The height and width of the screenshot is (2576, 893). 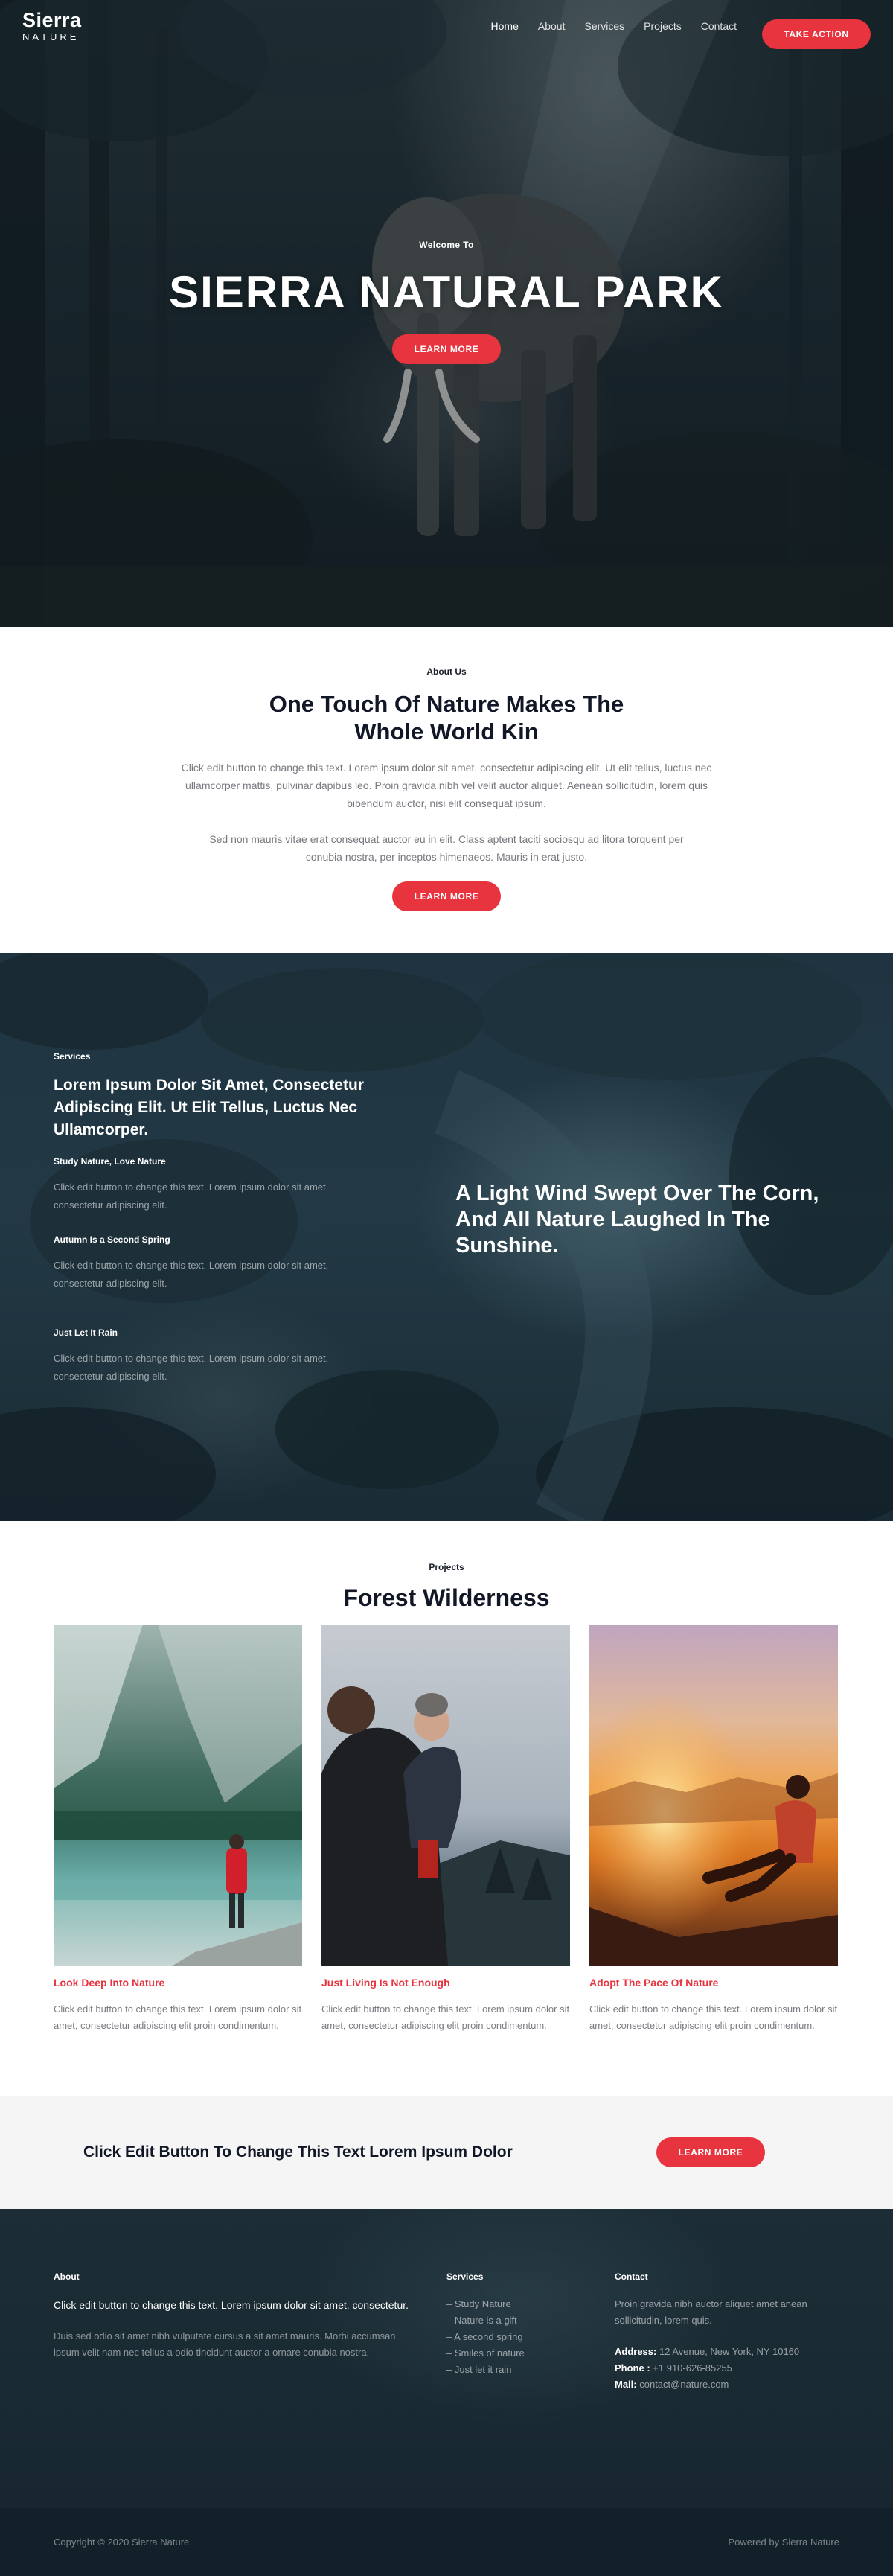 What do you see at coordinates (122, 2542) in the screenshot?
I see `copyright-text: Copyright © 2020 Sierra Nature` at bounding box center [122, 2542].